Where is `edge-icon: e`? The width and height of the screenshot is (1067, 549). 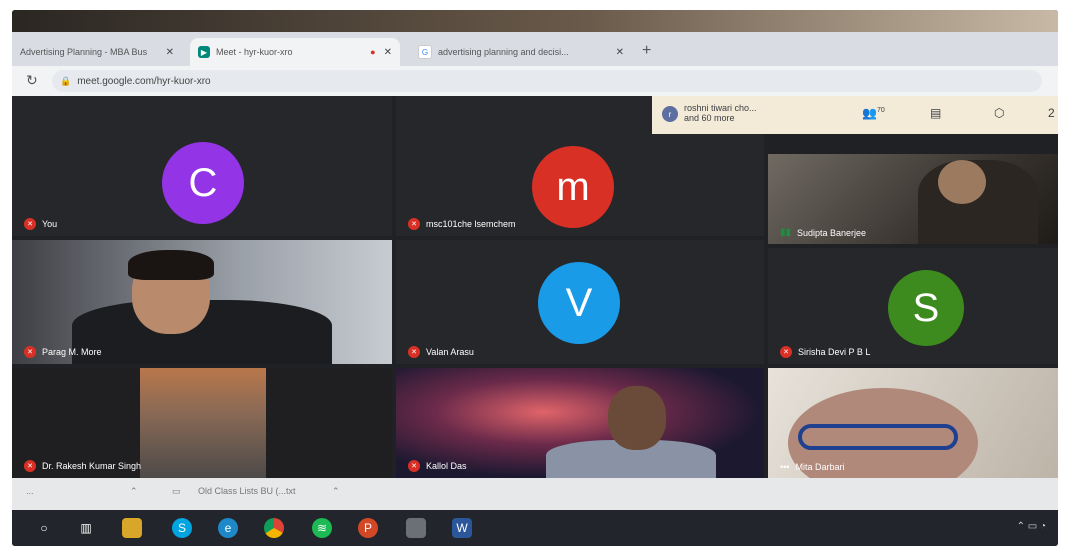
edge-icon: e is located at coordinates (228, 528).